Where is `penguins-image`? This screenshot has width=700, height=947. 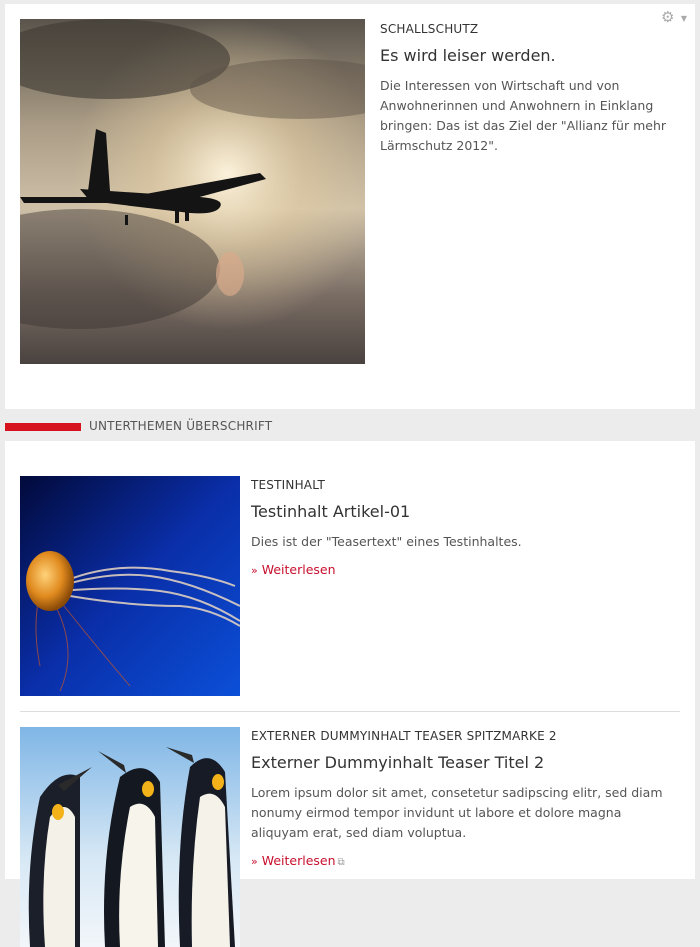 penguins-image is located at coordinates (130, 837).